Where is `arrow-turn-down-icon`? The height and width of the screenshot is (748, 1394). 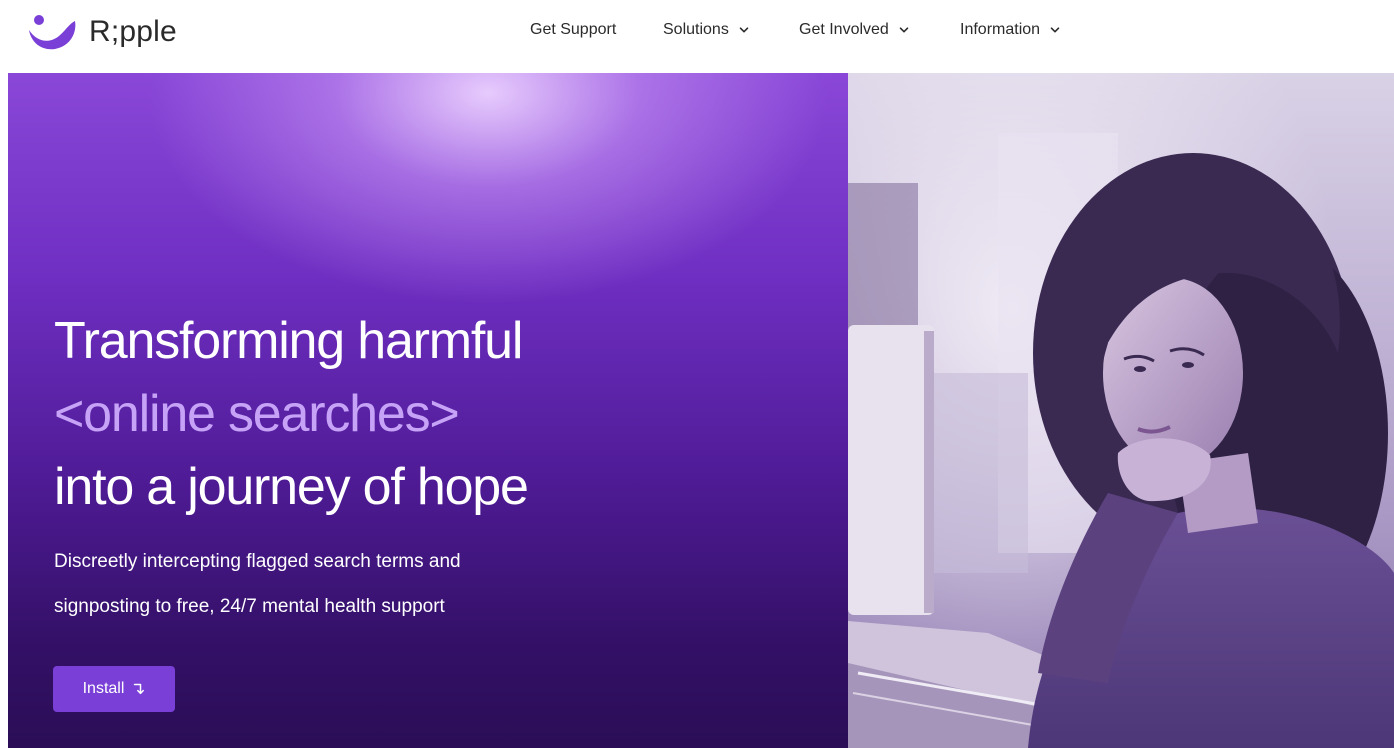
arrow-turn-down-icon is located at coordinates (139, 689).